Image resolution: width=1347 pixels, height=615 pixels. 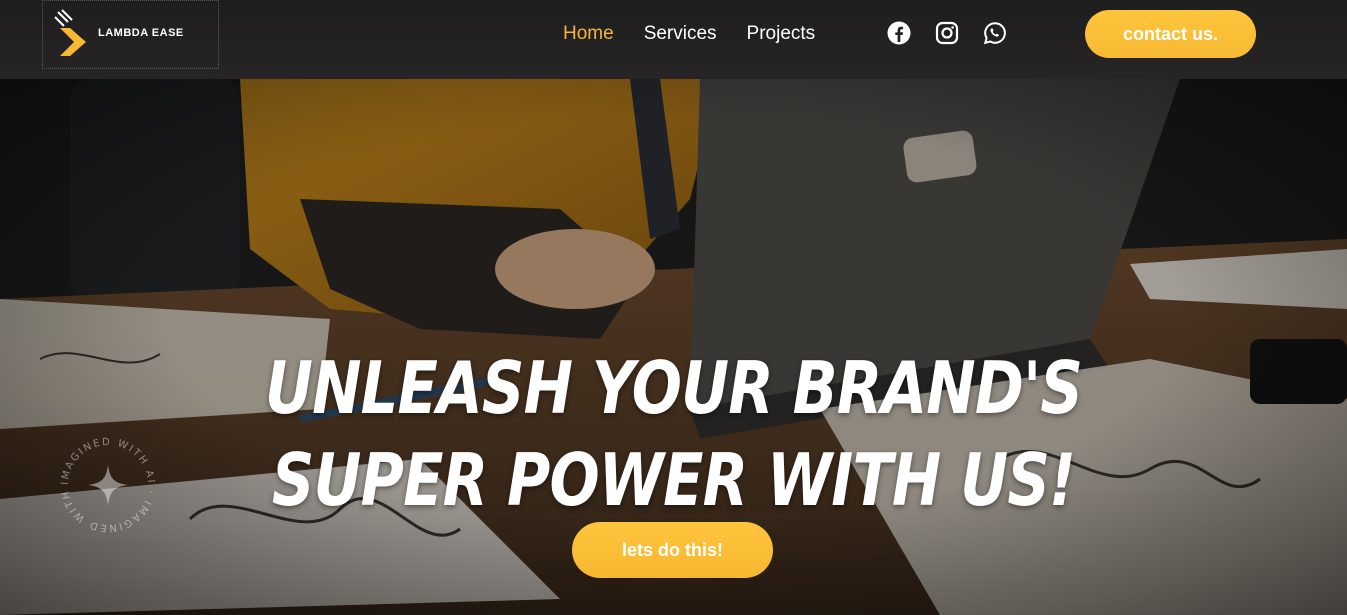 I want to click on facebook-icon, so click(x=899, y=33).